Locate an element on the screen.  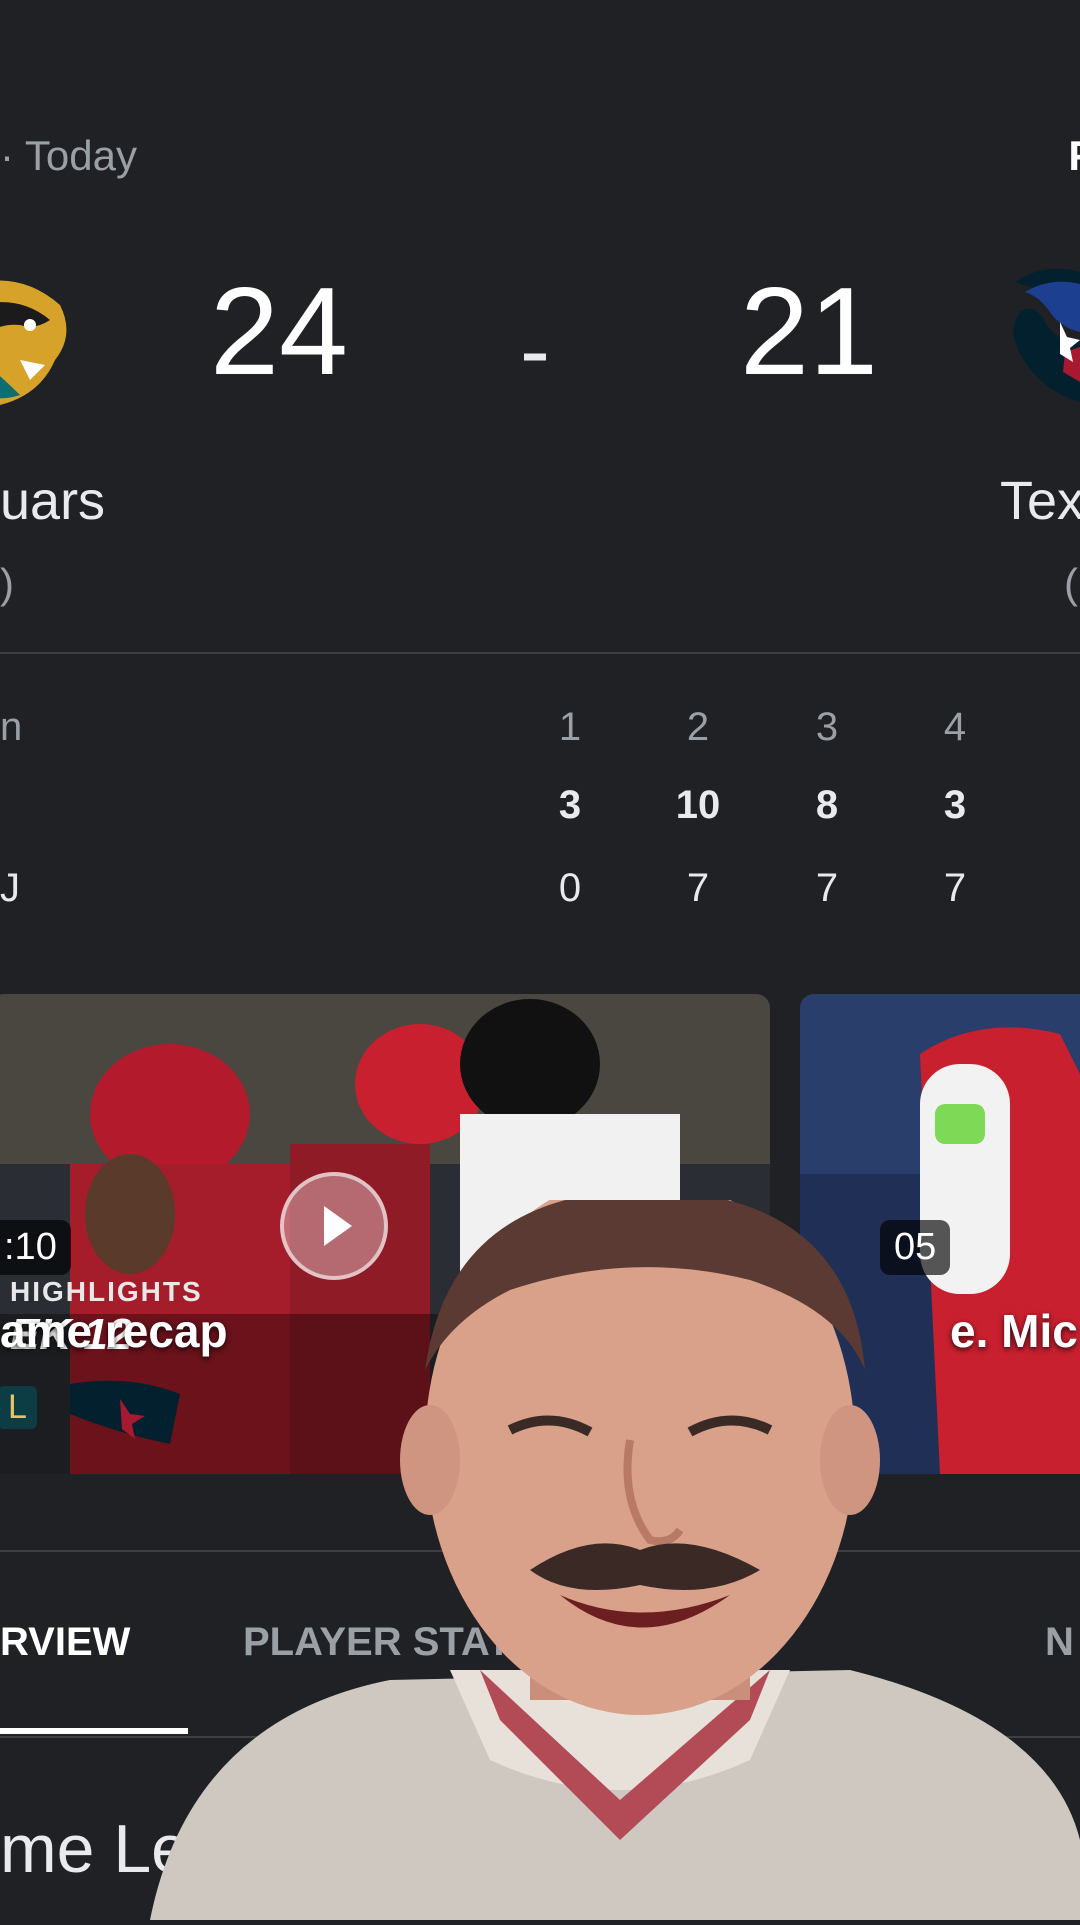
linescore-cell: 0 is located at coordinates (570, 888).